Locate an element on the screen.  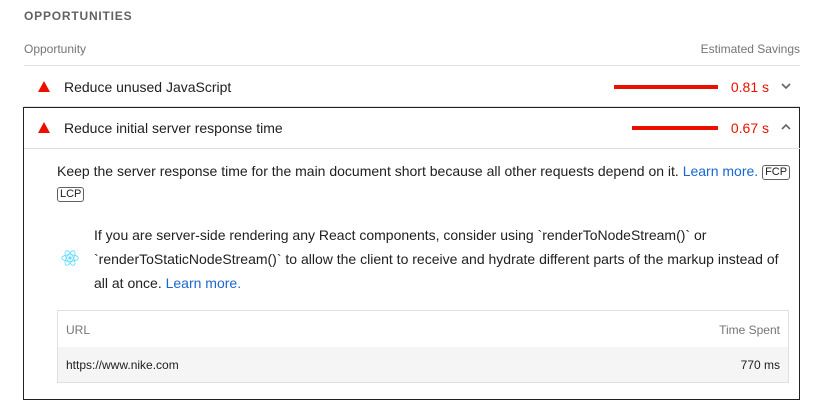
chevron-down-icon is located at coordinates (786, 86).